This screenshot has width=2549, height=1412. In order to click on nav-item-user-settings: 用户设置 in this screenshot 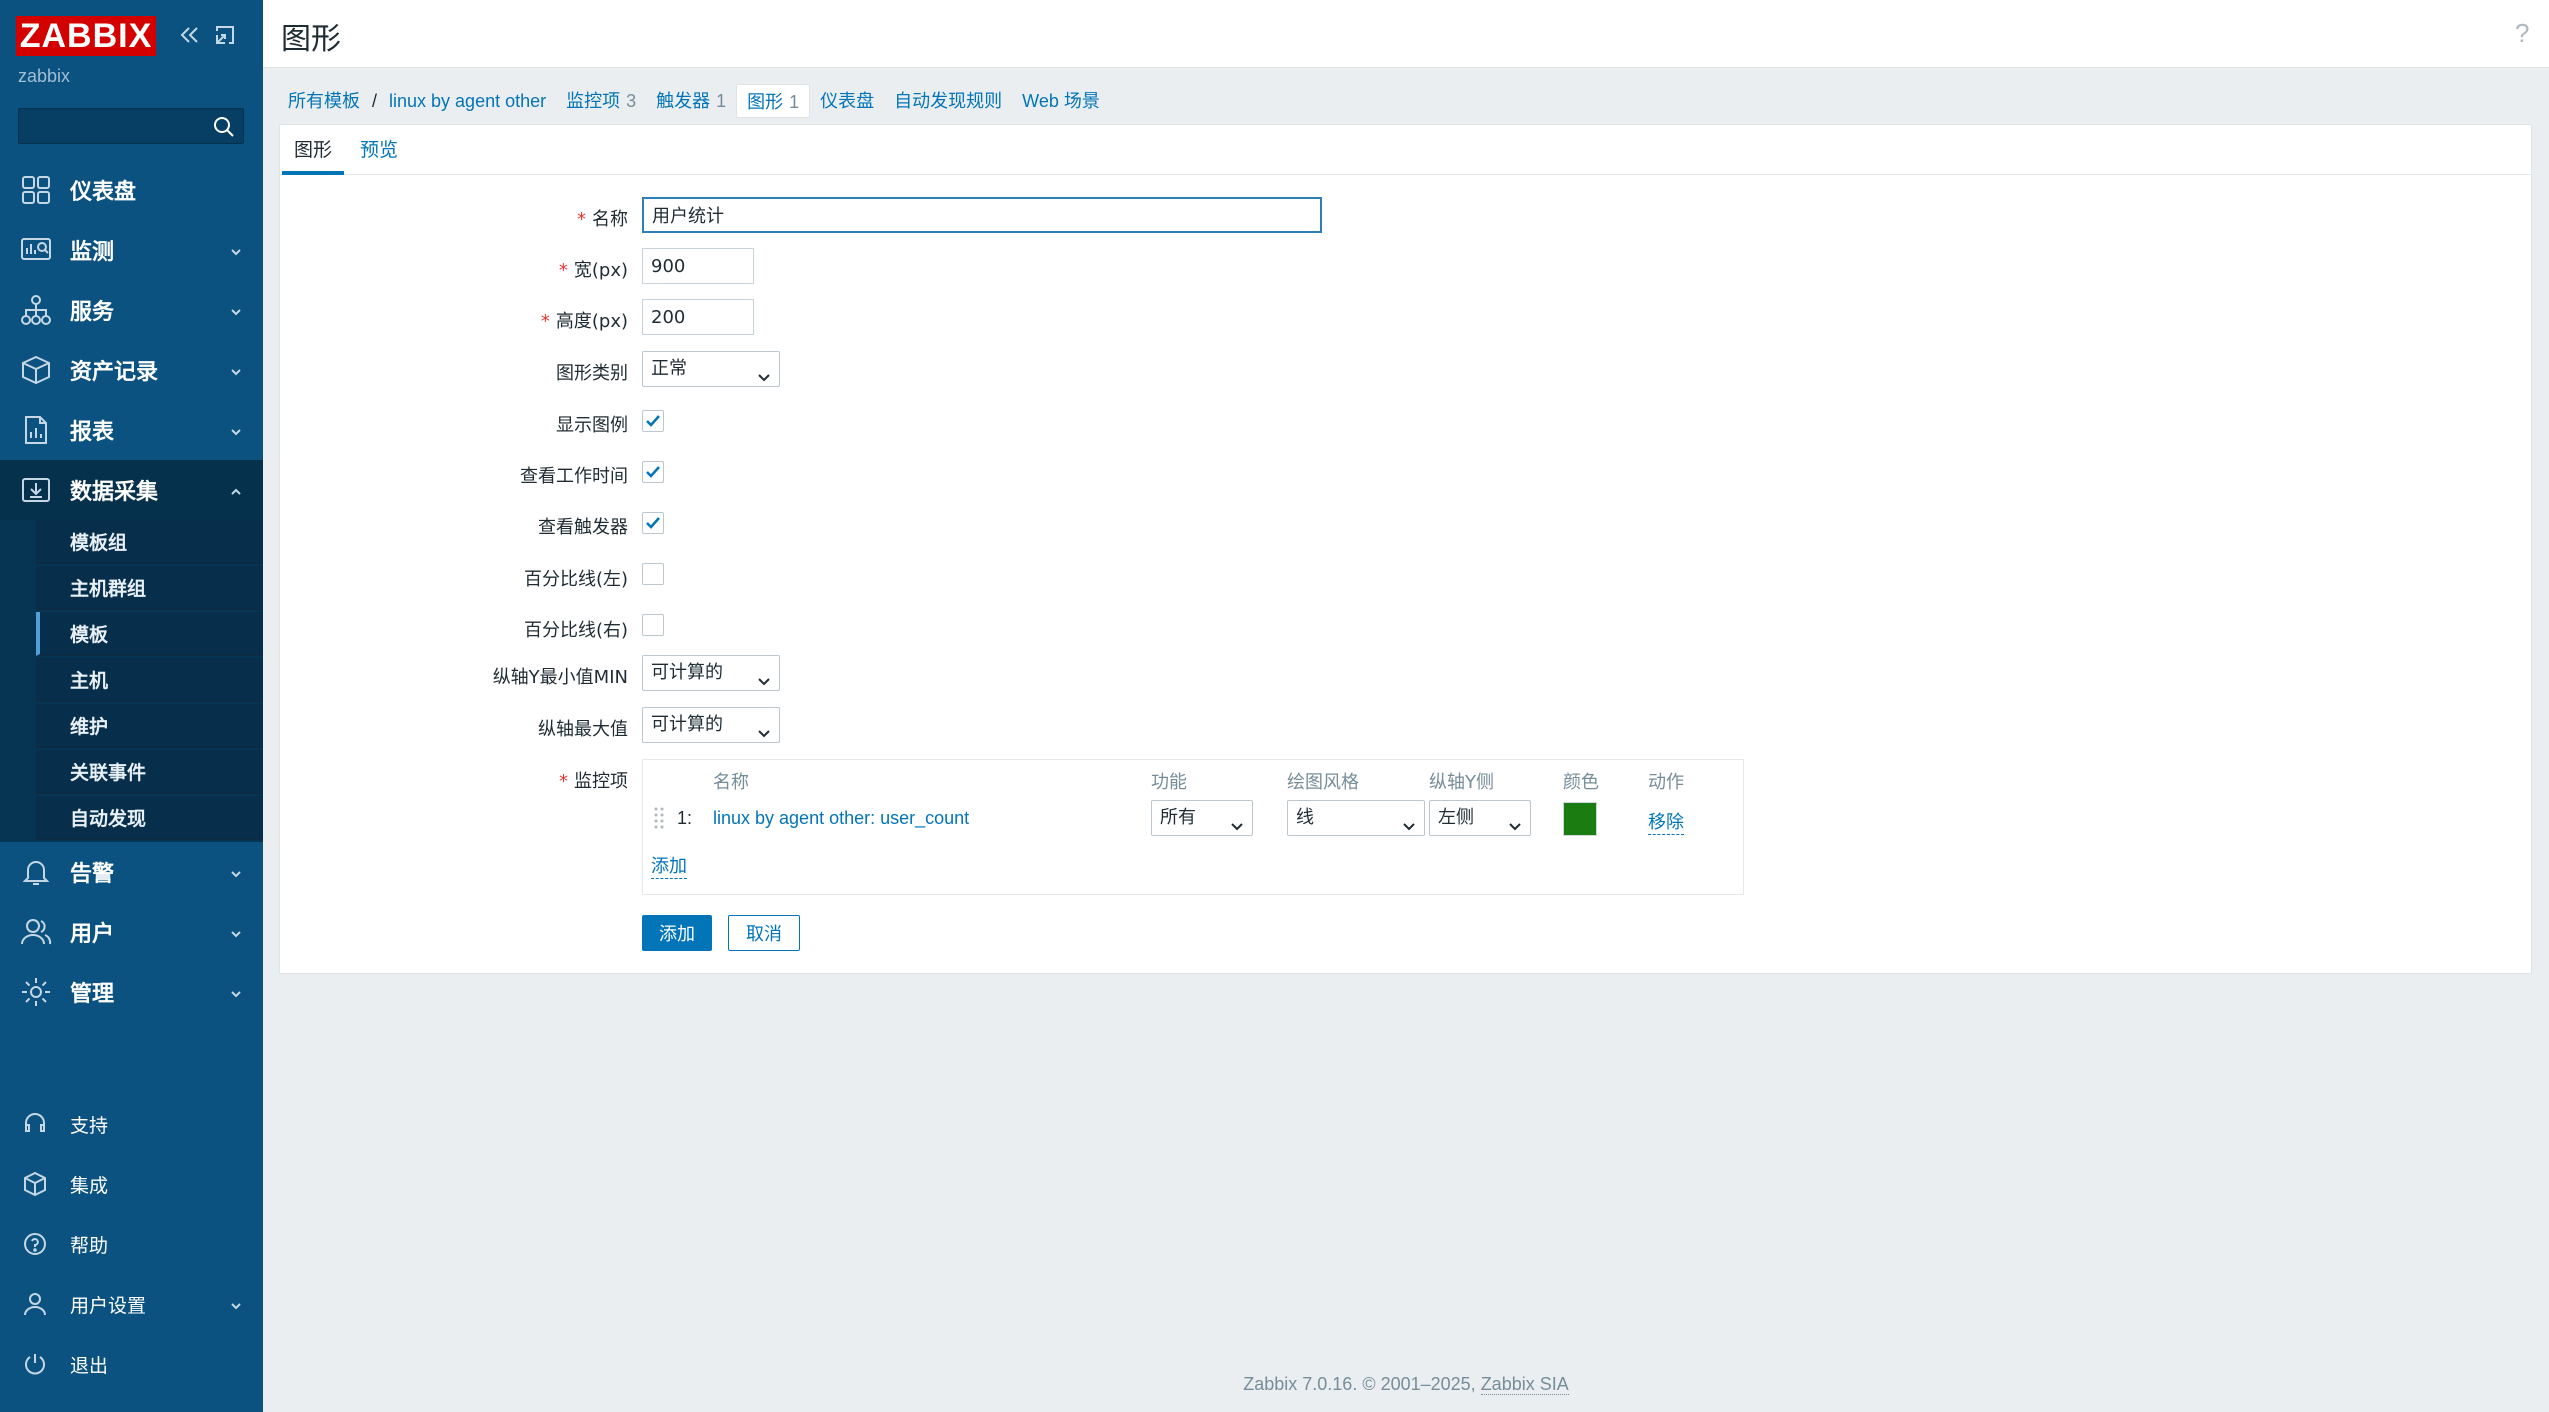, I will do `click(131, 1304)`.